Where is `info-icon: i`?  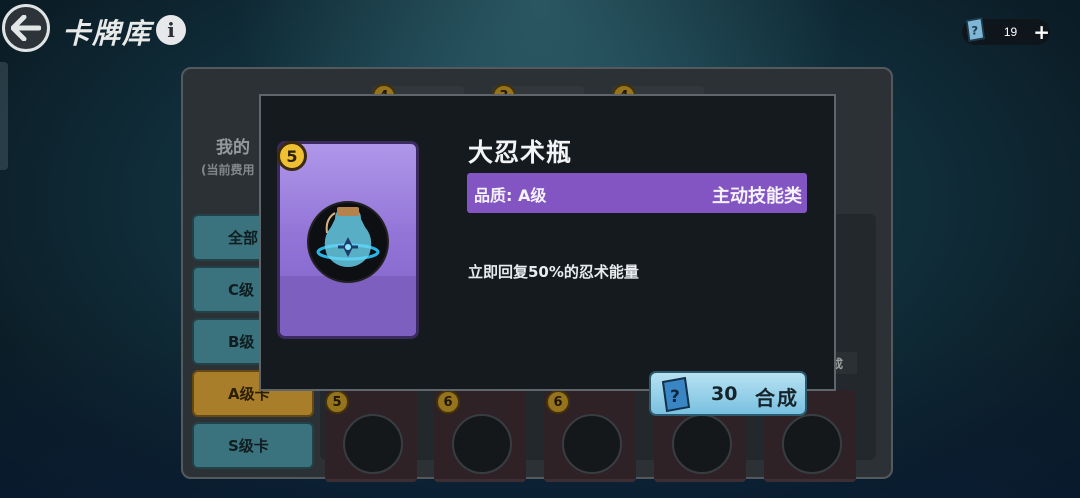
info-icon: i is located at coordinates (171, 30).